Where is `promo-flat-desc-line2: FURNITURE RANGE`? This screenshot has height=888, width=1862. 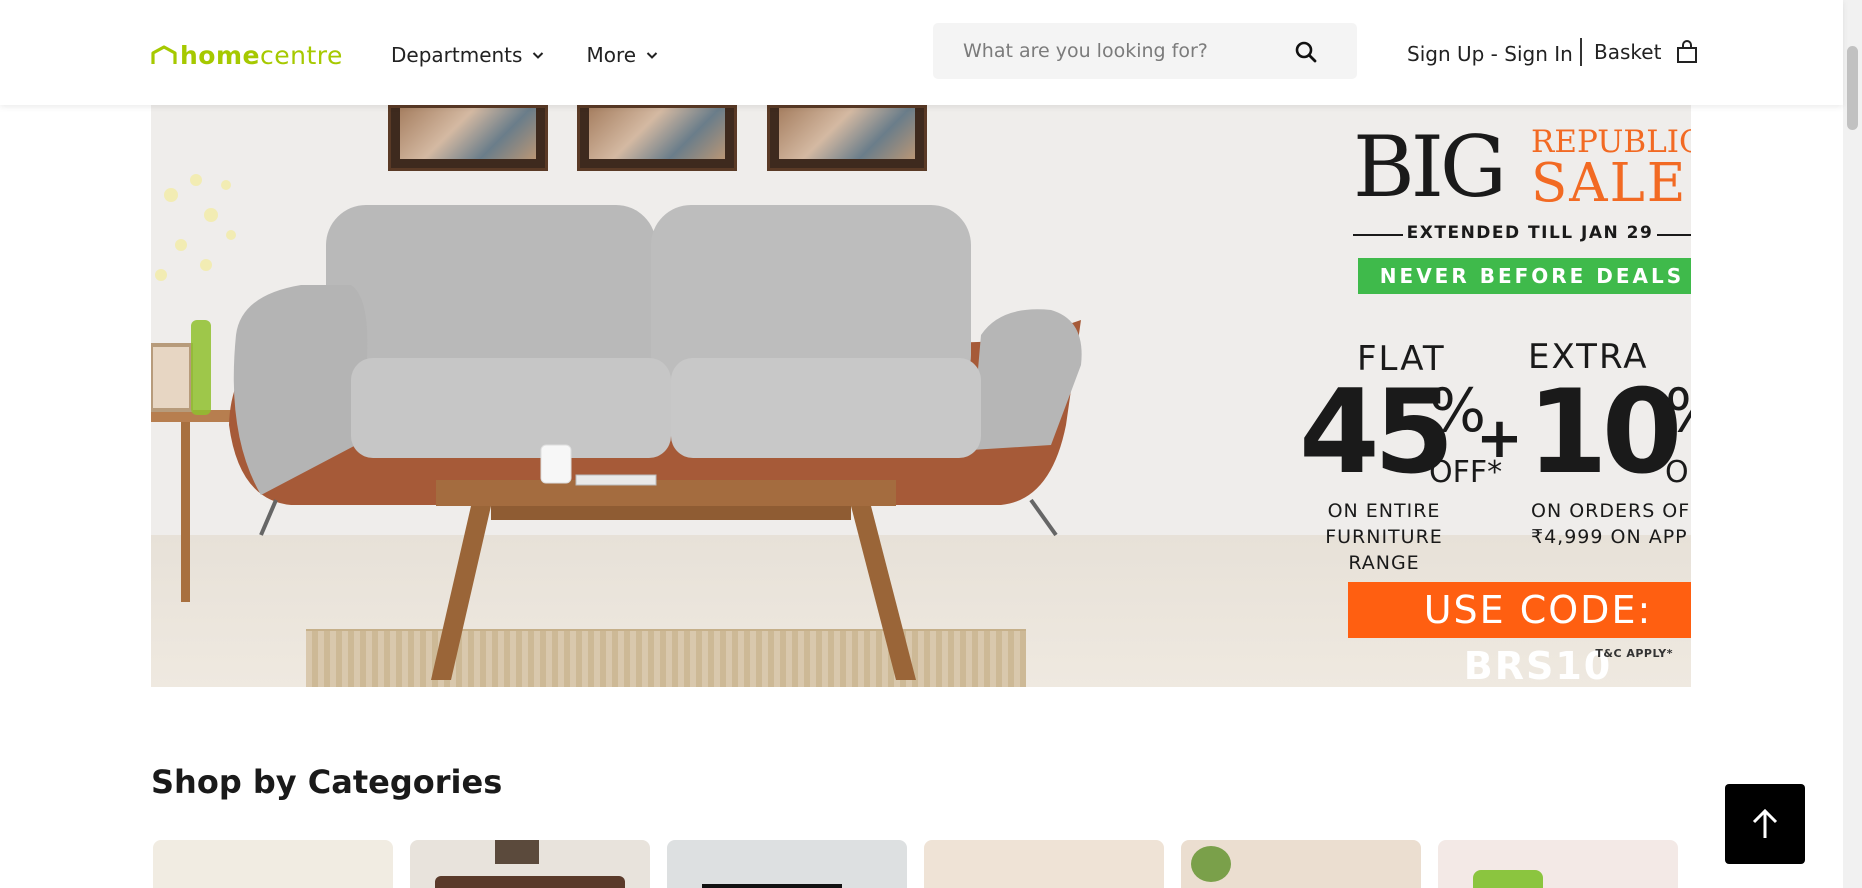 promo-flat-desc-line2: FURNITURE RANGE is located at coordinates (1384, 550).